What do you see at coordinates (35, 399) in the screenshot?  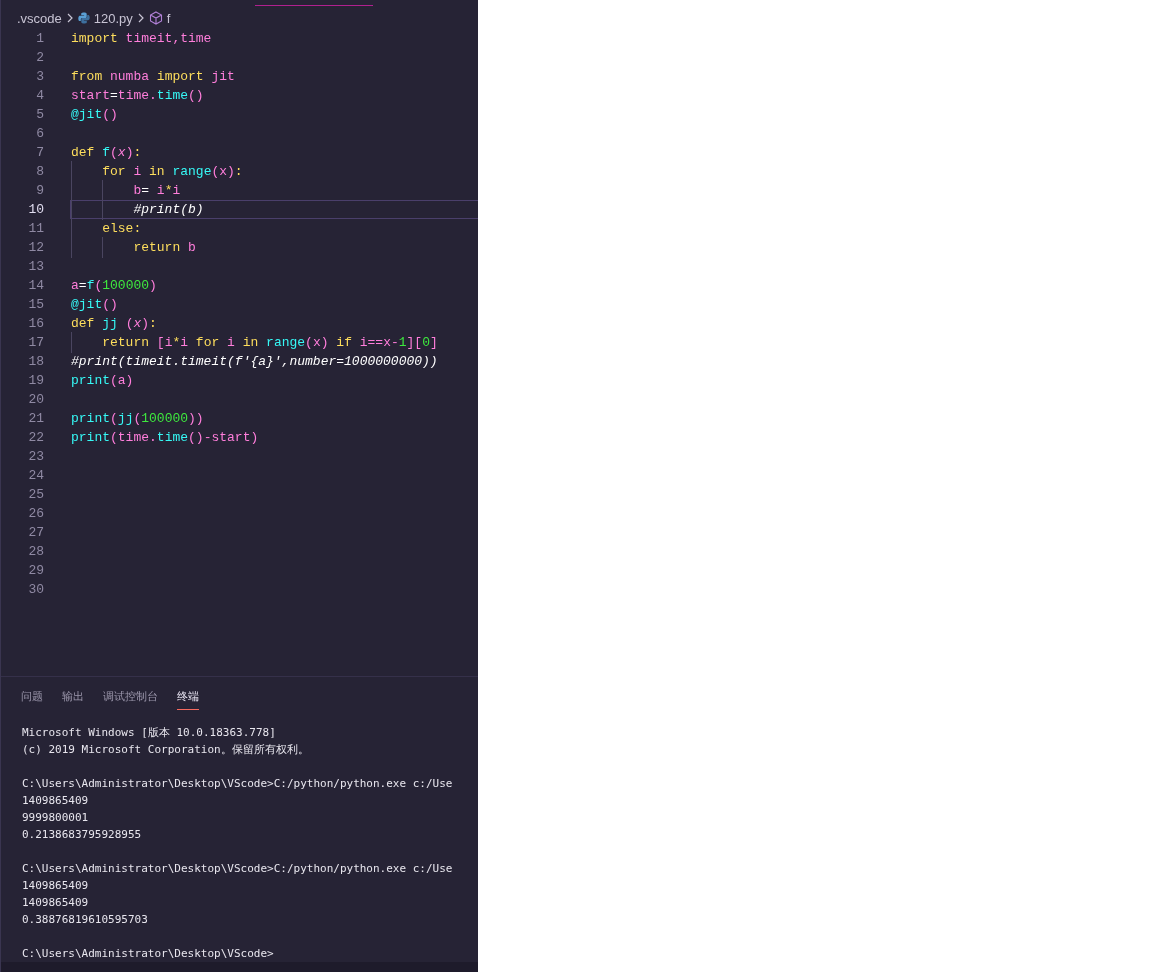 I see `line-number: 20` at bounding box center [35, 399].